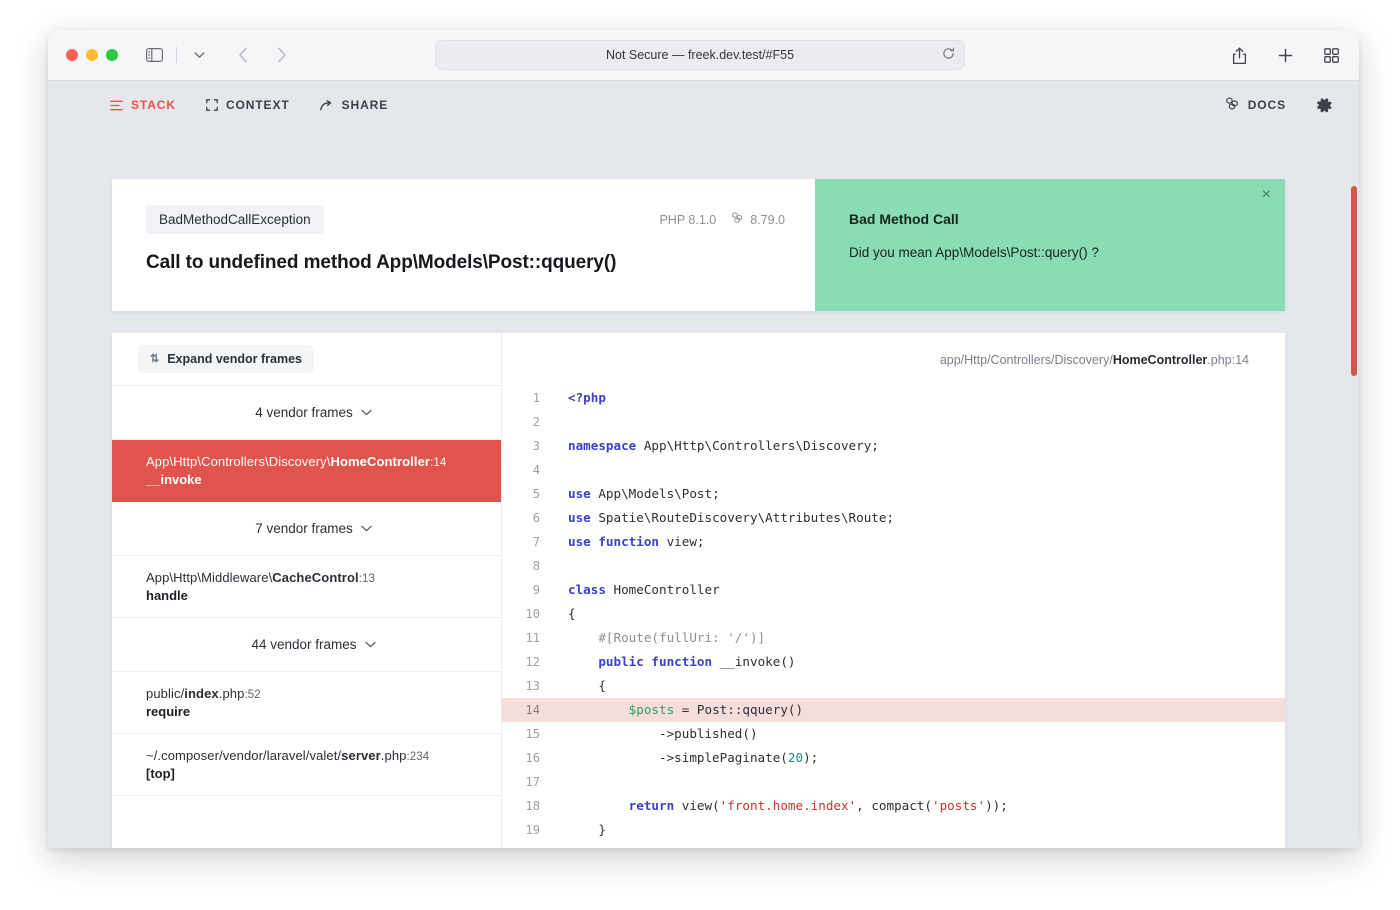 The width and height of the screenshot is (1400, 910). Describe the element at coordinates (1255, 105) in the screenshot. I see `docs-link: DOCS` at that location.